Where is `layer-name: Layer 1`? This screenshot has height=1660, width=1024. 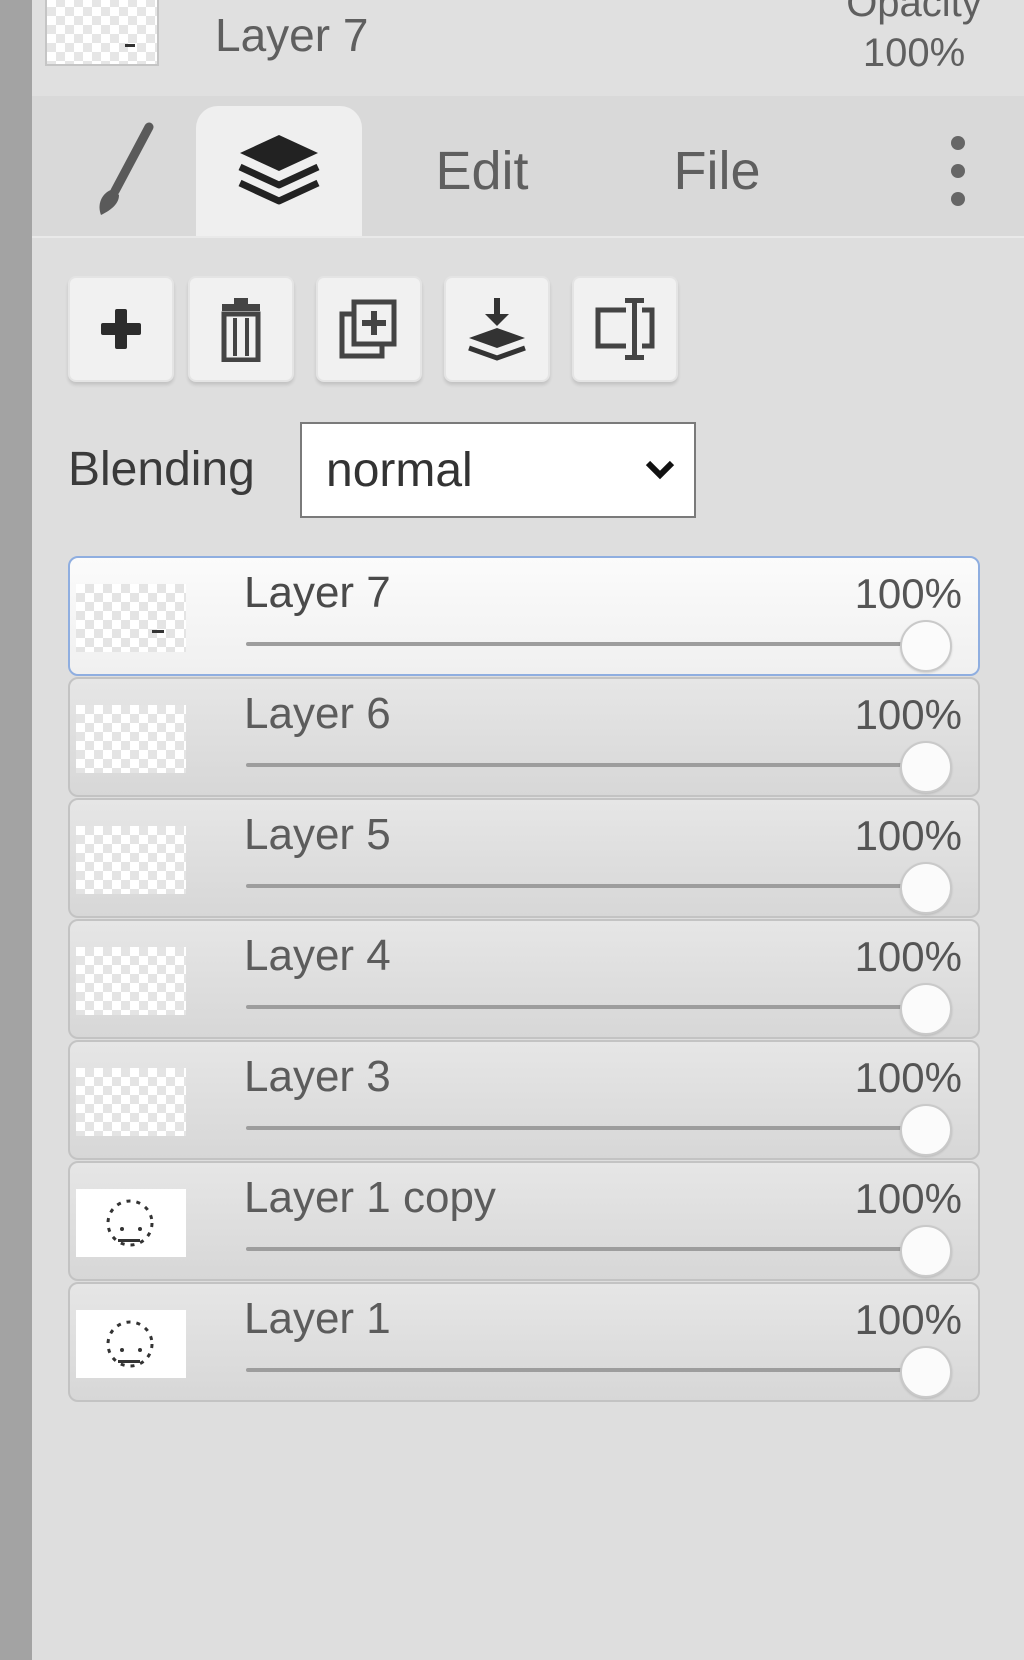 layer-name: Layer 1 is located at coordinates (317, 1318).